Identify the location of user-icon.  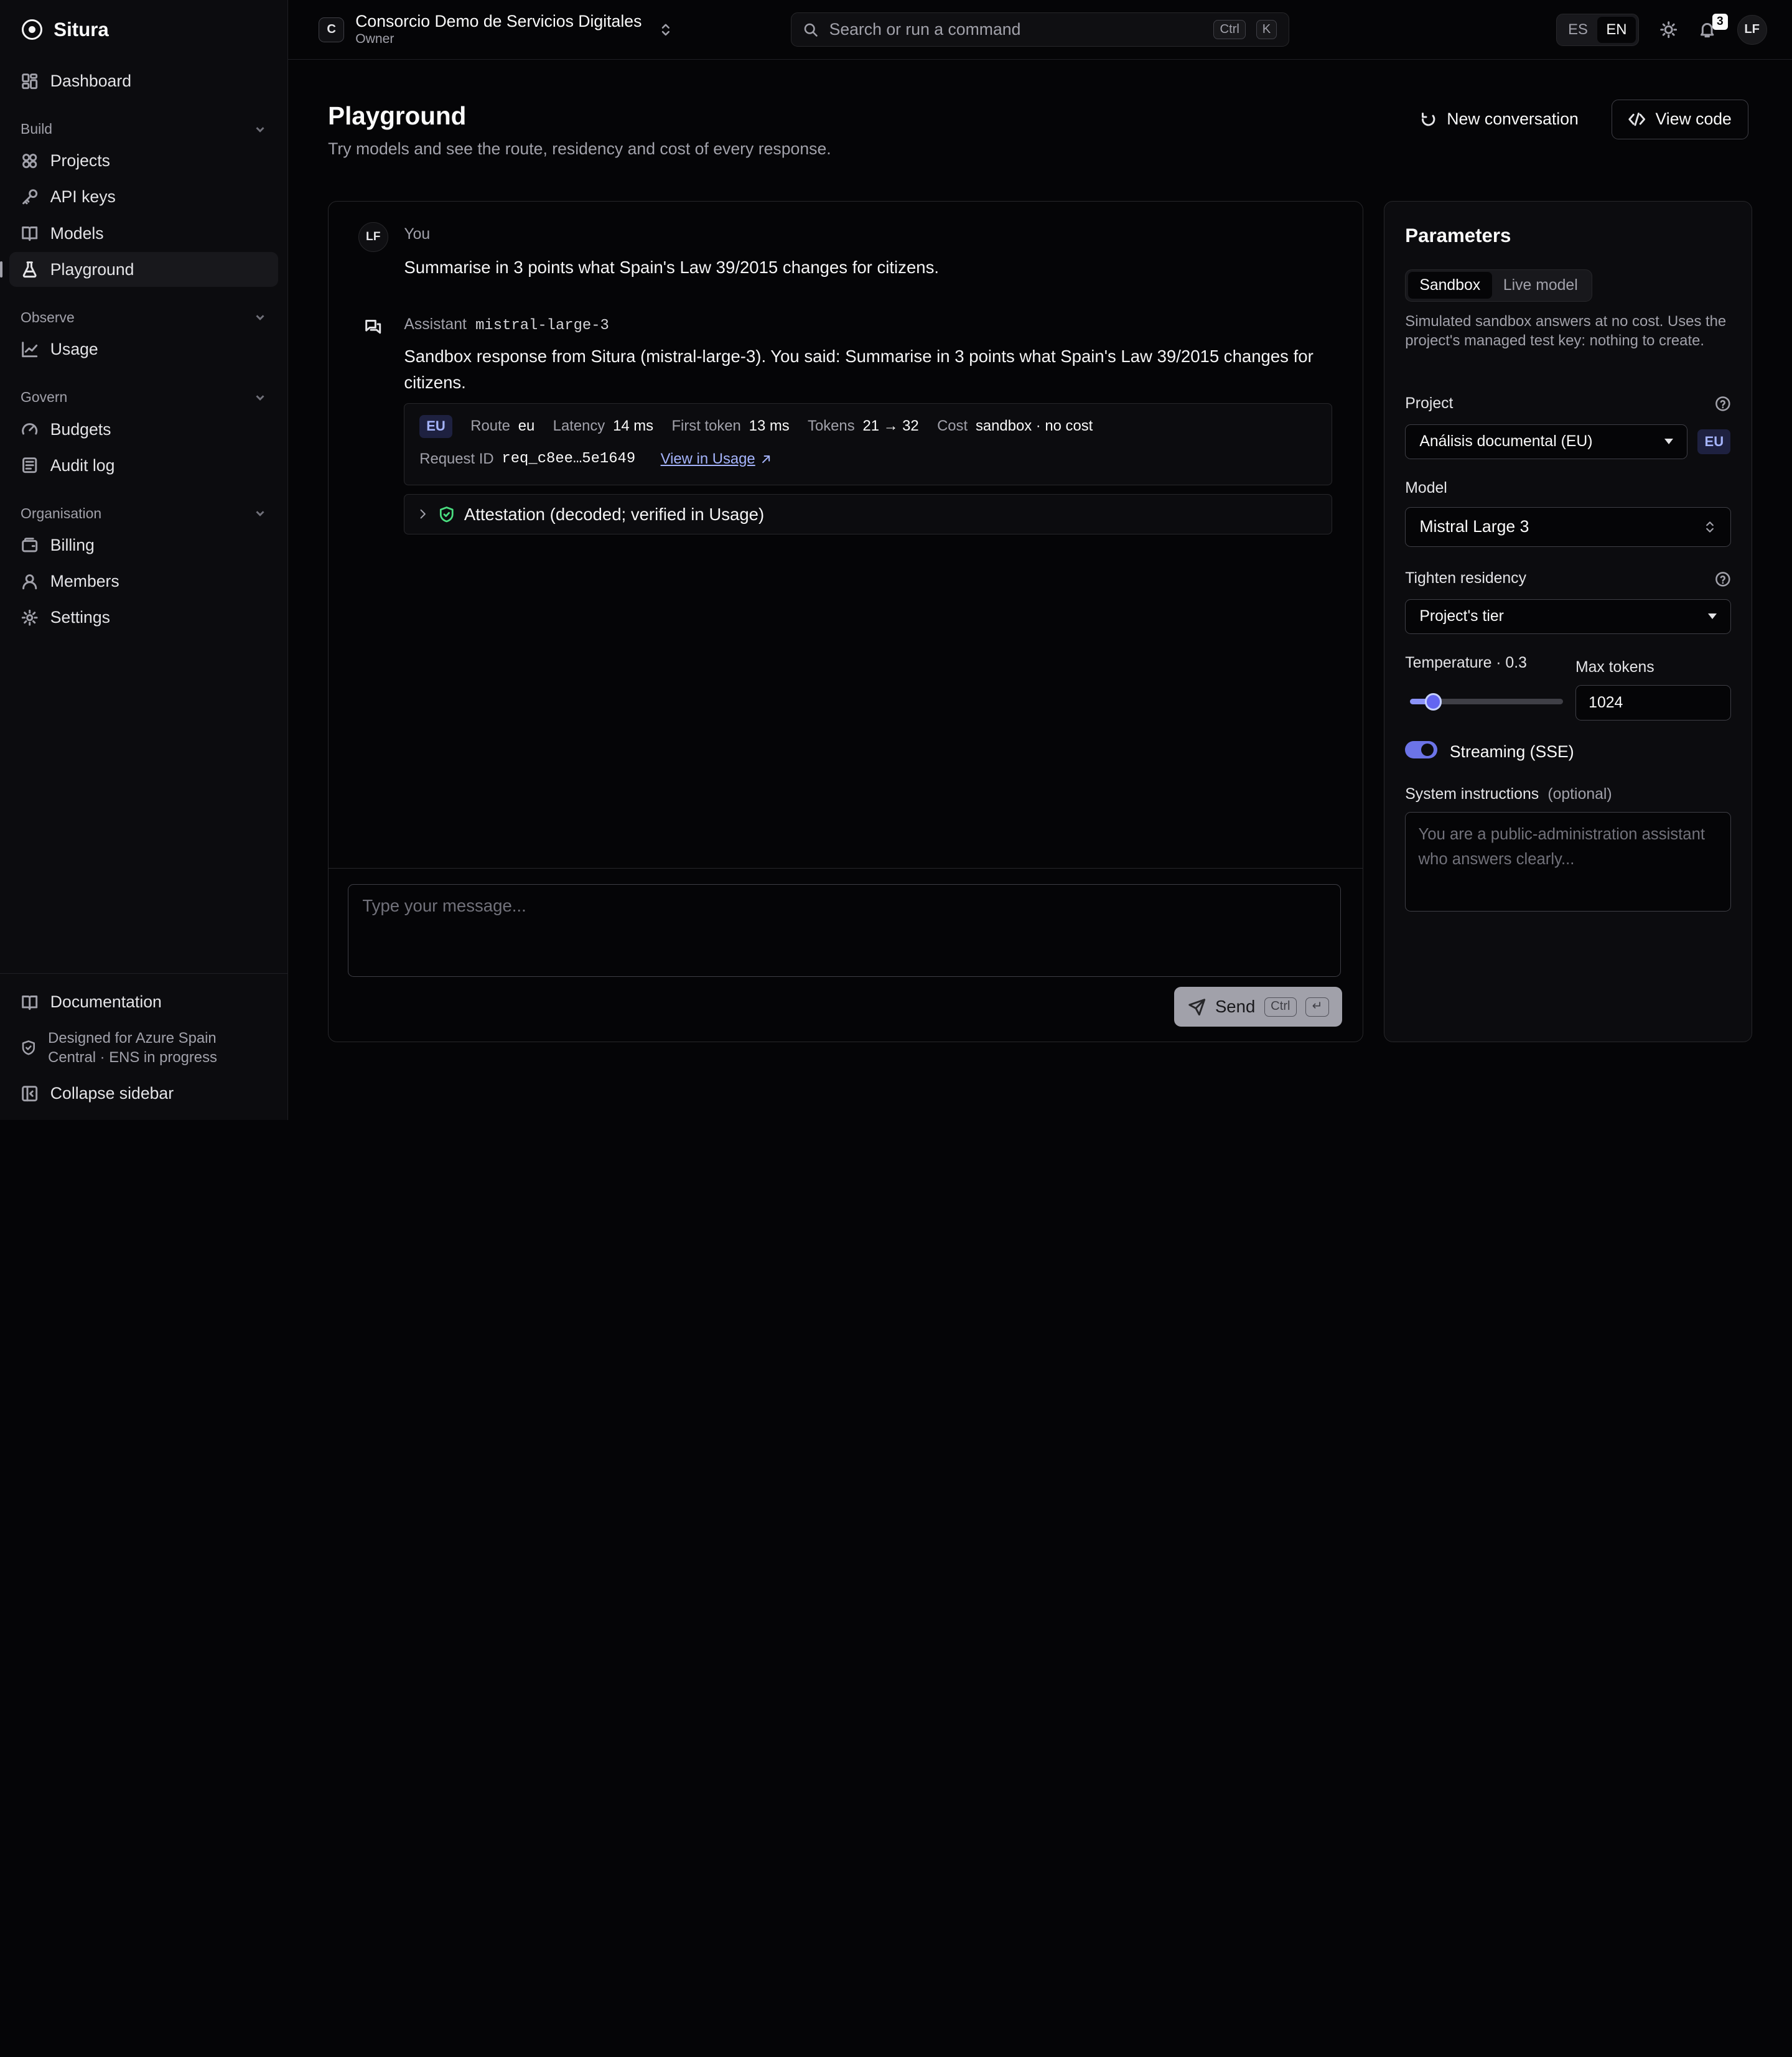
(29, 582).